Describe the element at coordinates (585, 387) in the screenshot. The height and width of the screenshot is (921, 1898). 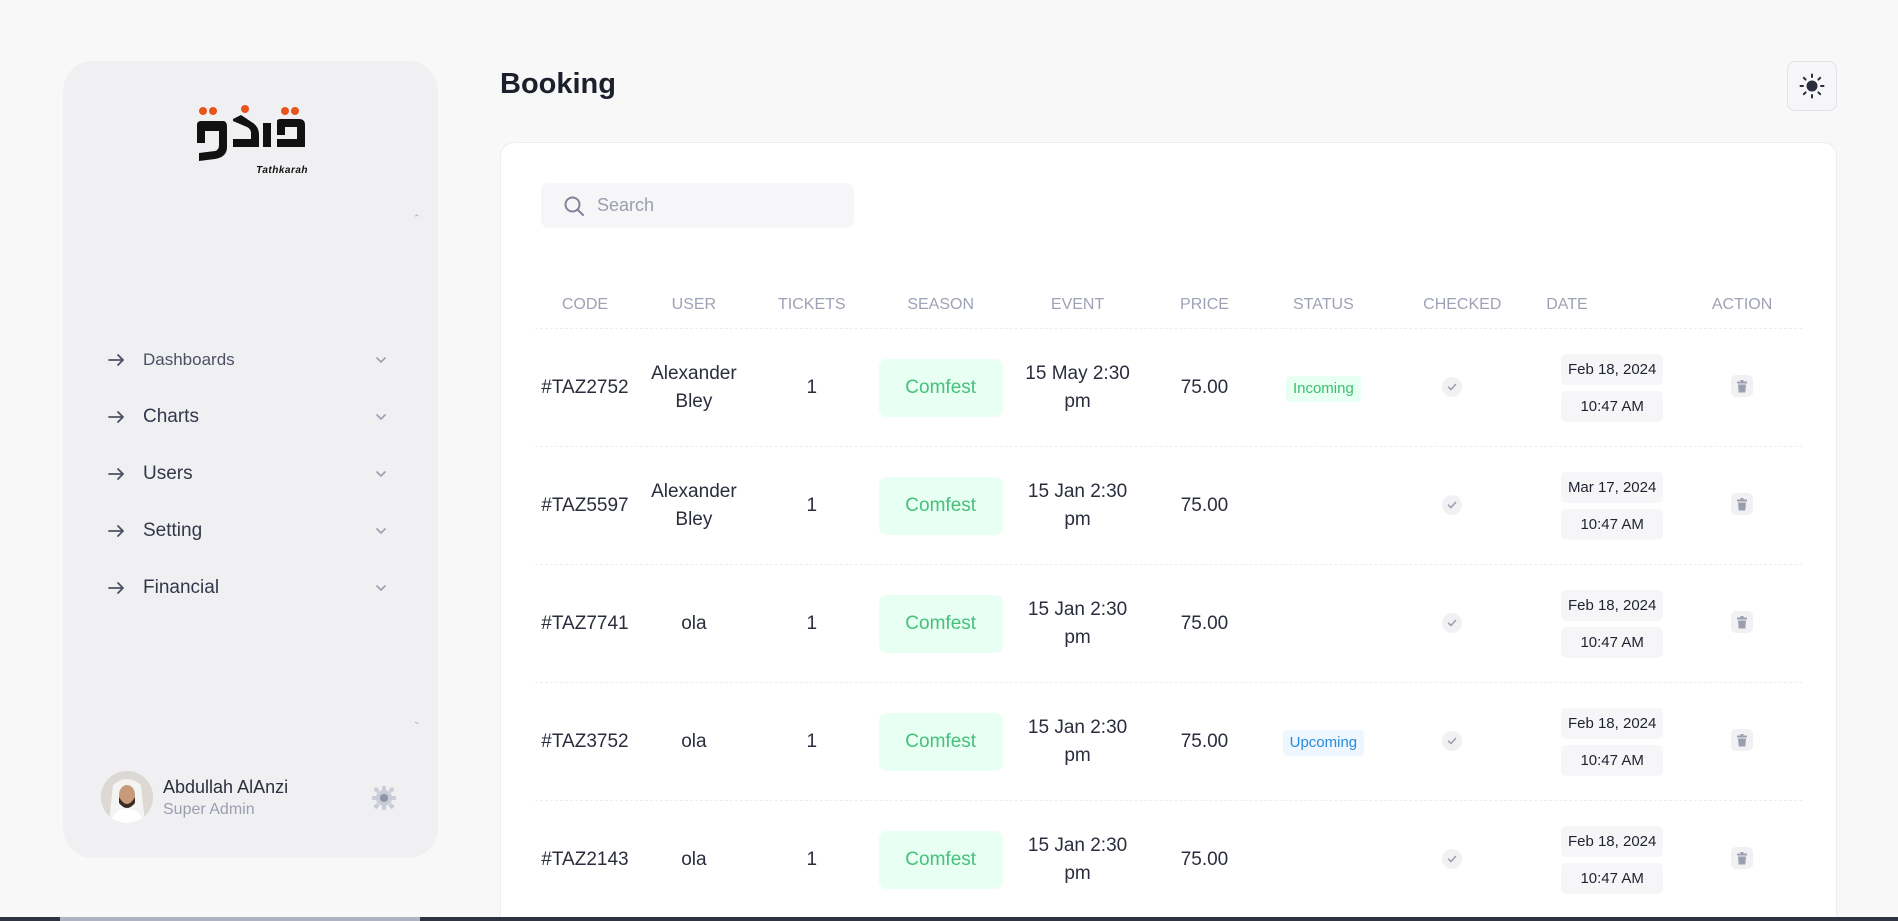
I see `booking-code: #TAZ2752` at that location.